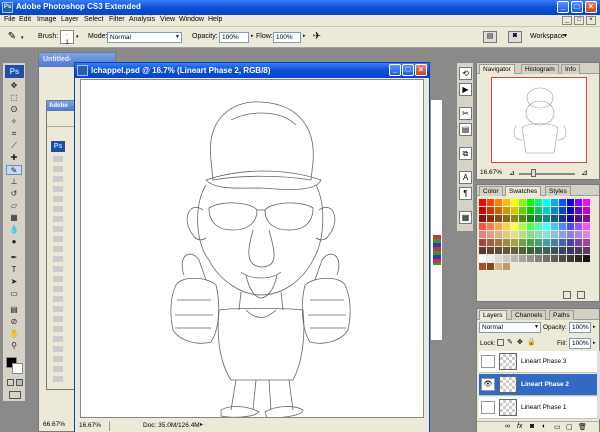 The width and height of the screenshot is (600, 432). Describe the element at coordinates (510, 342) in the screenshot. I see `lock-image-icon: ✎` at that location.